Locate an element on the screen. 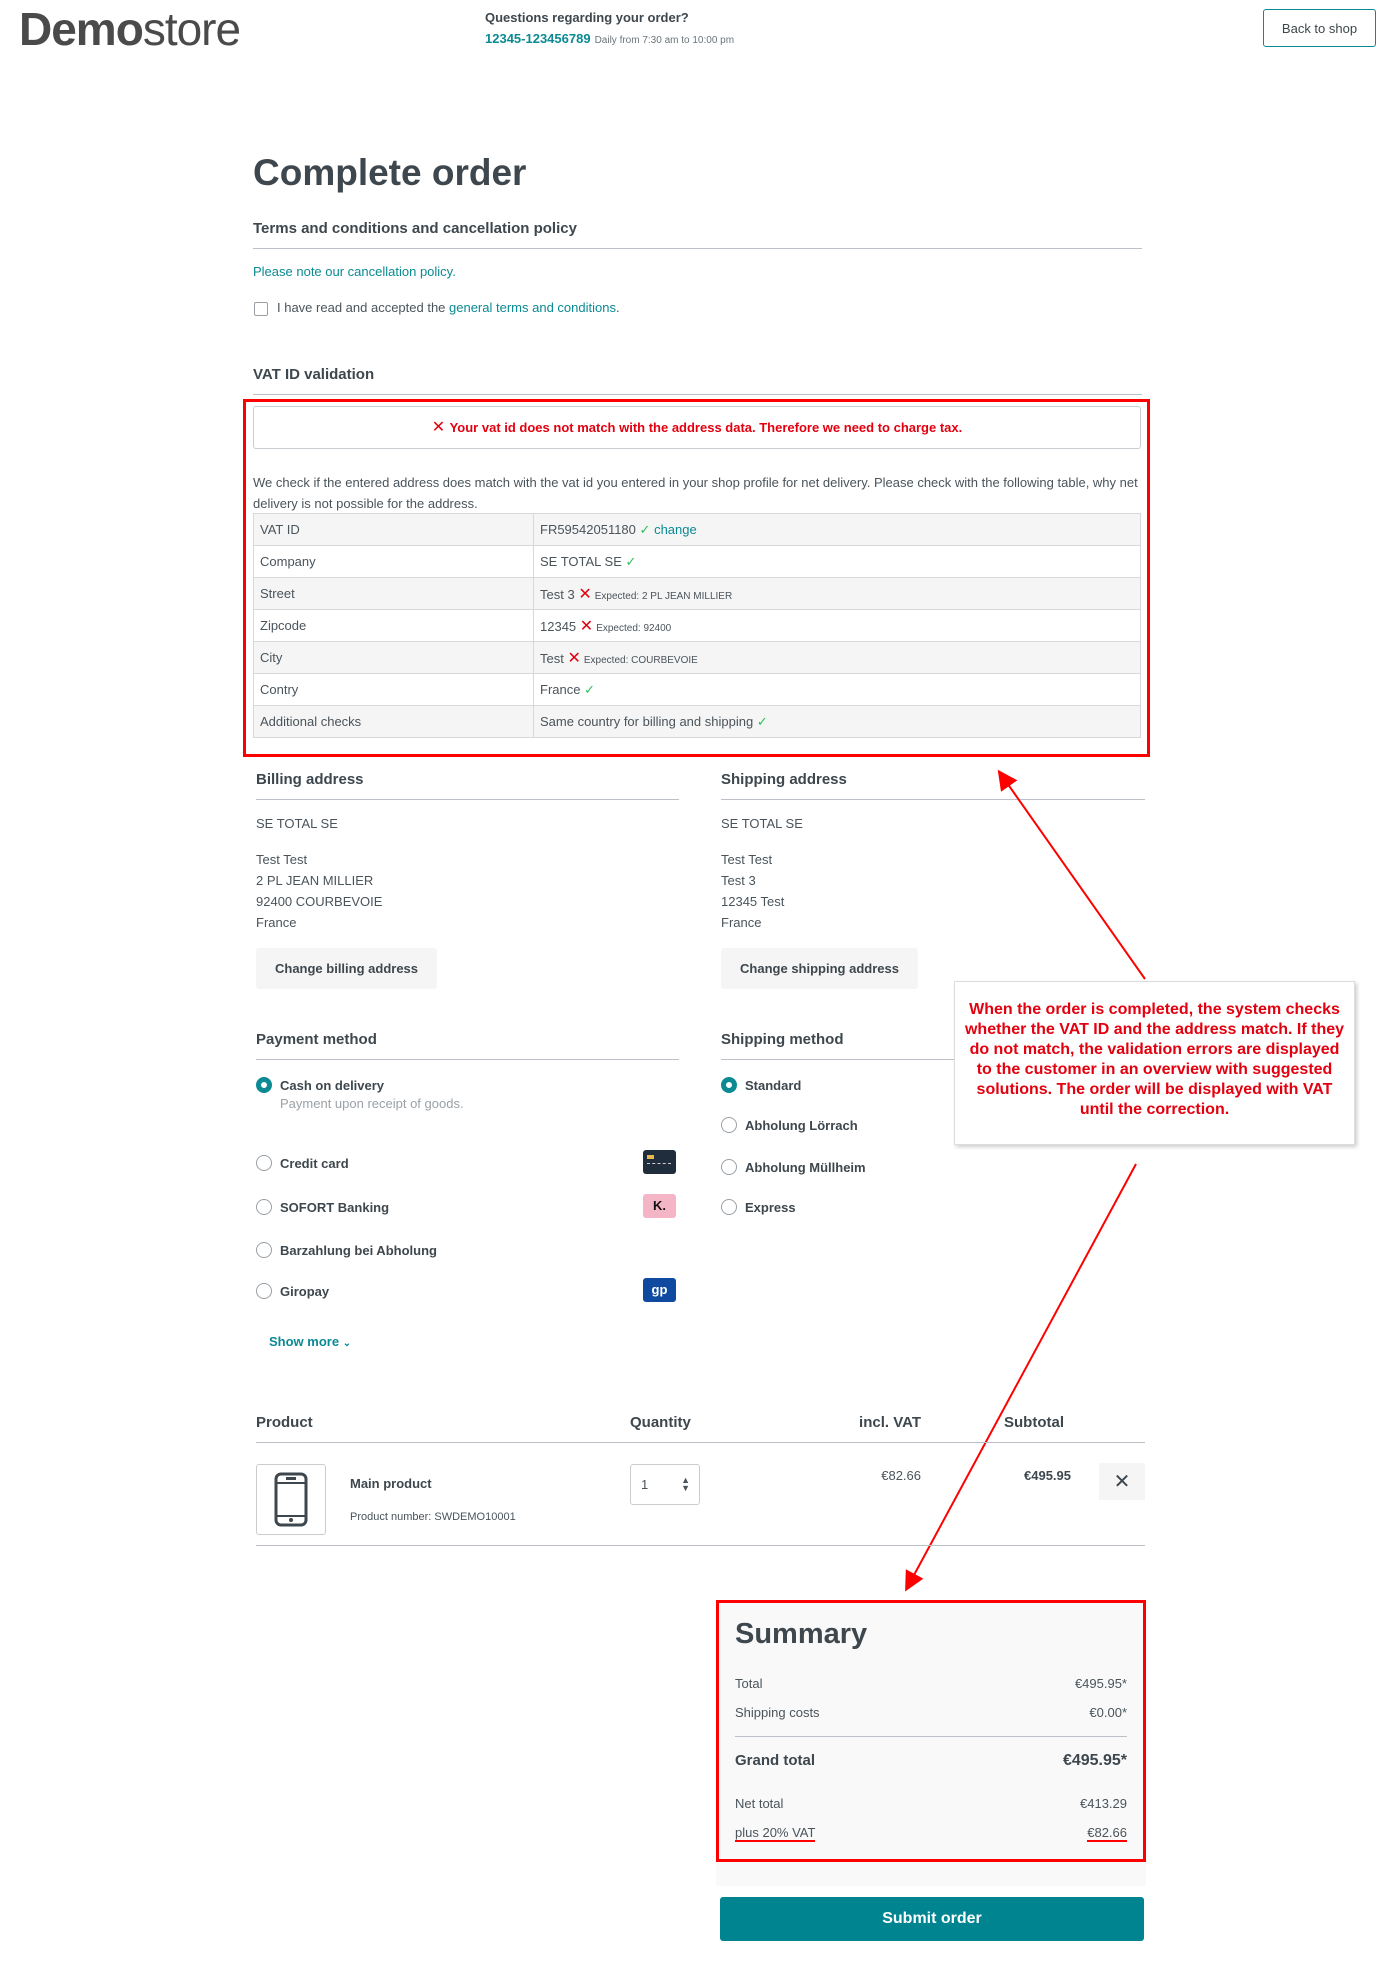 The width and height of the screenshot is (1396, 1977). vat-row-label: Company is located at coordinates (393, 561).